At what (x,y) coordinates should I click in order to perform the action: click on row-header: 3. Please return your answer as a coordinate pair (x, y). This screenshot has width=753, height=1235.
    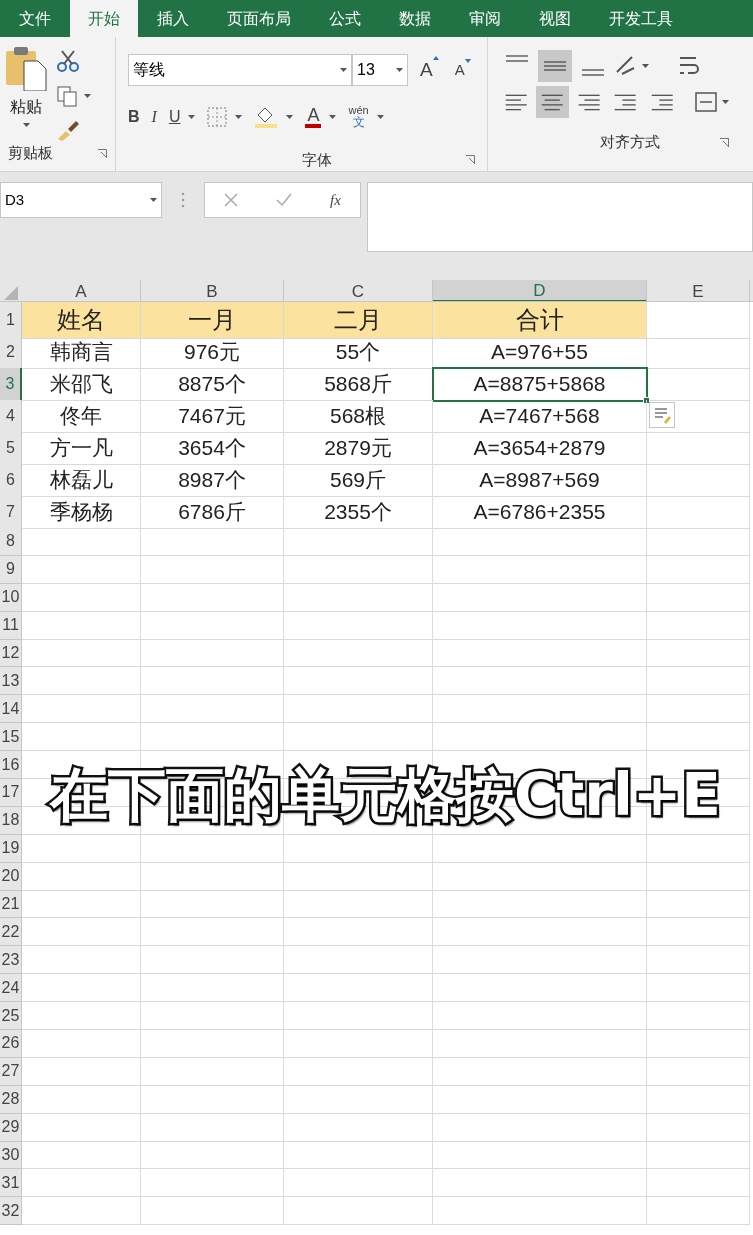
    Looking at the image, I should click on (11, 384).